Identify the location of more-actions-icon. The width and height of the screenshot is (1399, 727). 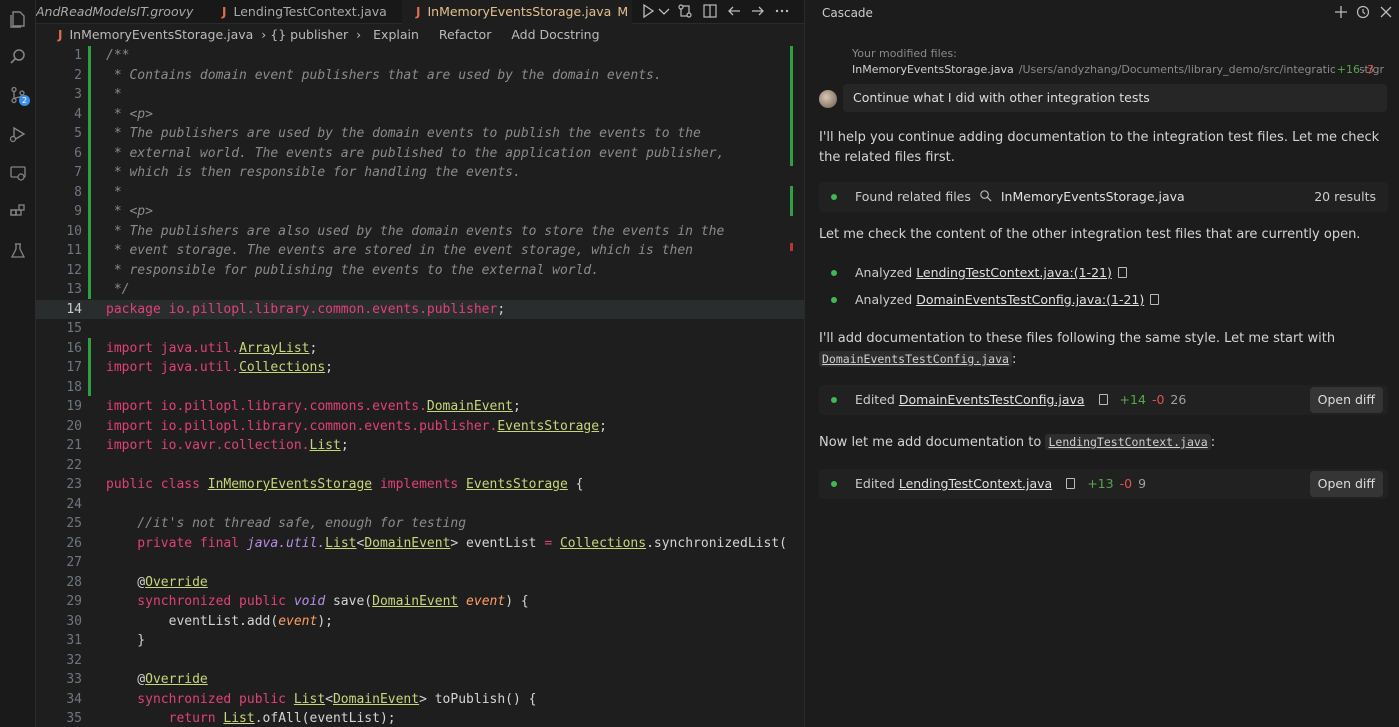
(783, 12).